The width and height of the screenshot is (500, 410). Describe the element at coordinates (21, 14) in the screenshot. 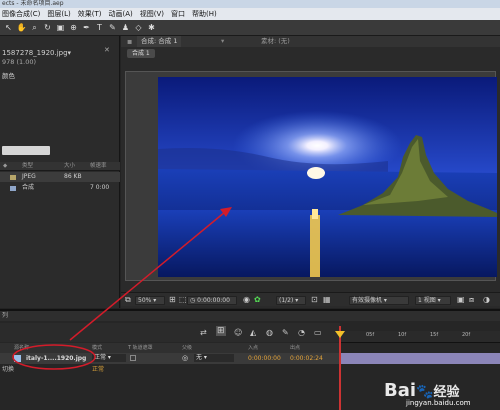

I see `menu-composition: 图像合成(C)` at that location.